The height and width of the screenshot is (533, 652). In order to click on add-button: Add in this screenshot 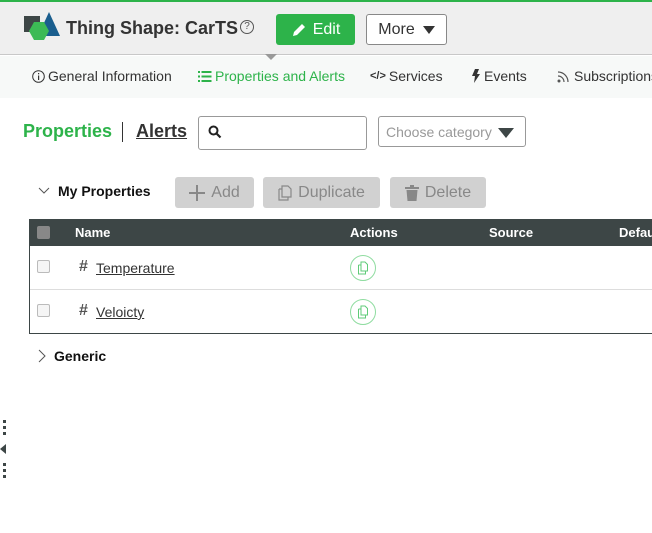, I will do `click(214, 192)`.